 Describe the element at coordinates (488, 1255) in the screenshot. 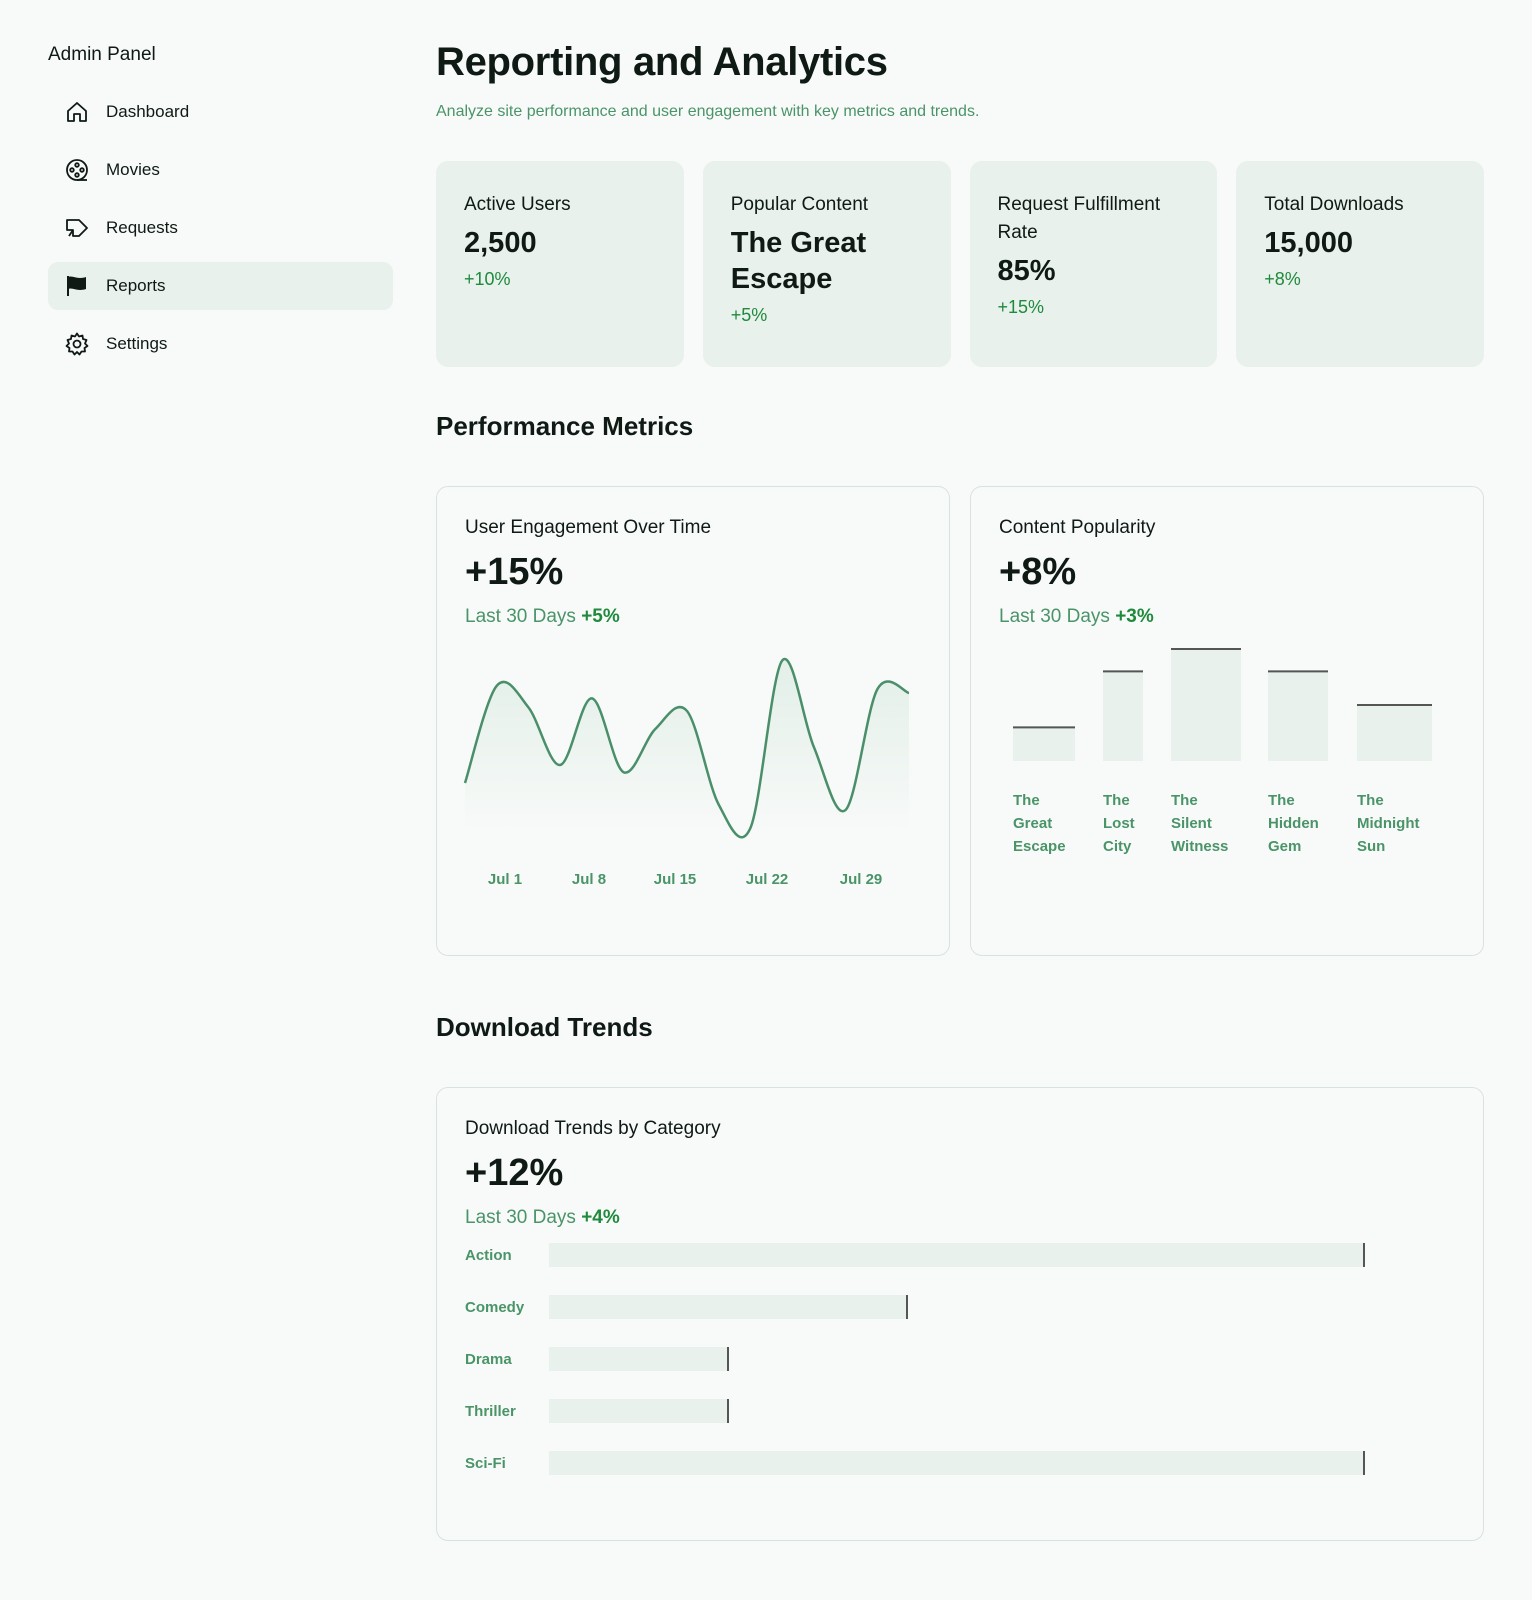

I see `hbar-category-label: Action` at that location.